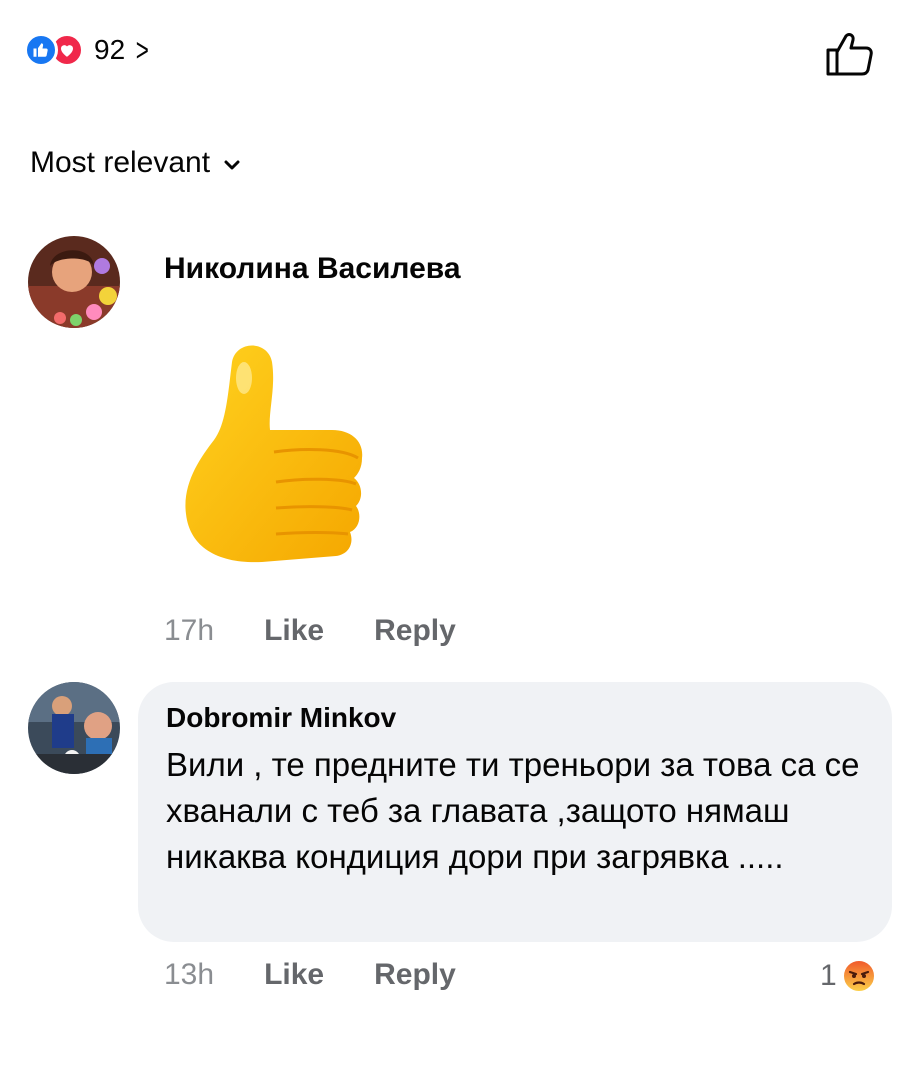 This screenshot has height=1070, width=918. I want to click on like-post-button, so click(850, 54).